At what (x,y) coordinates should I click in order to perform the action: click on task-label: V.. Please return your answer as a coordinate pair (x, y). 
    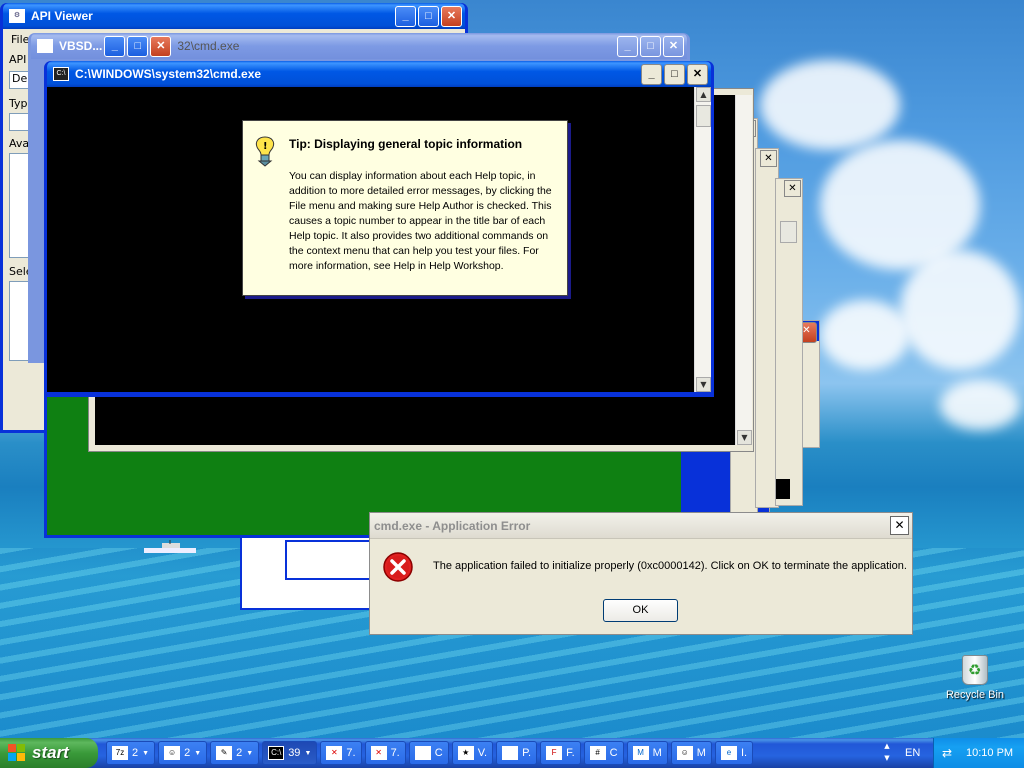
    Looking at the image, I should click on (482, 753).